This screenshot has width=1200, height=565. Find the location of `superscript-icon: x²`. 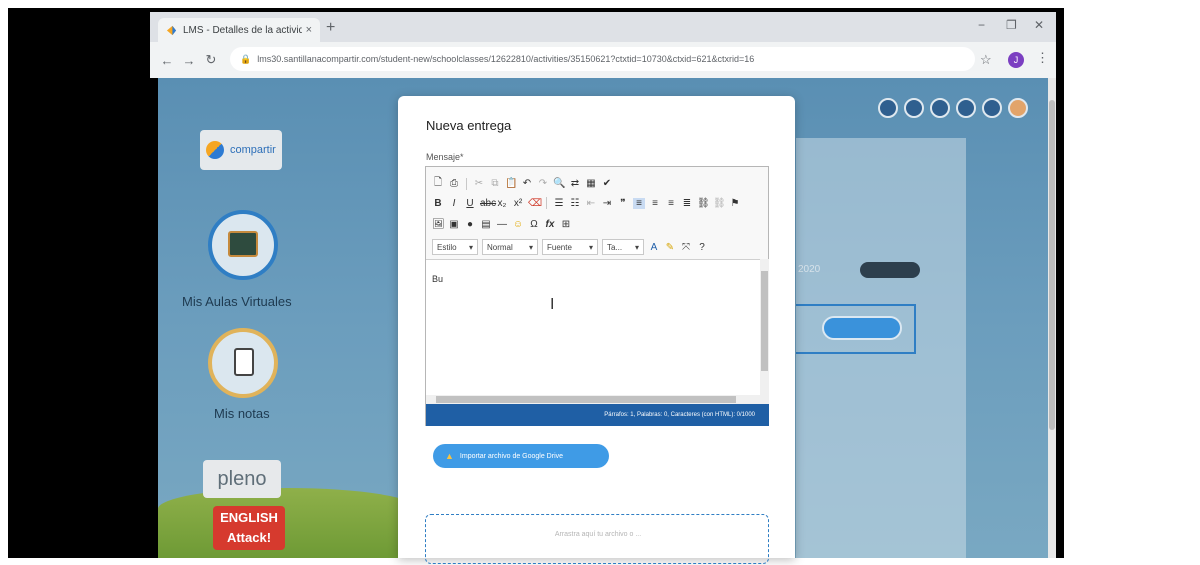

superscript-icon: x² is located at coordinates (518, 203).